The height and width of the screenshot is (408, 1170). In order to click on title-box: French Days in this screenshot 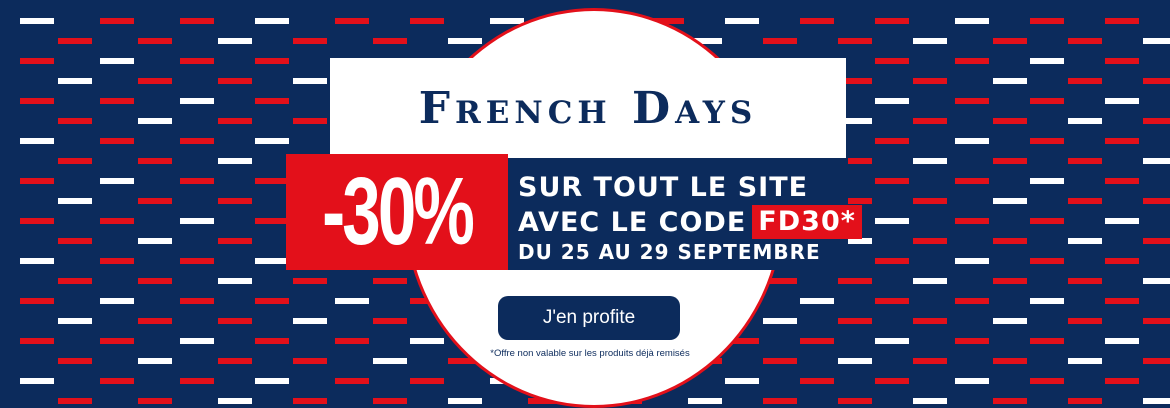, I will do `click(588, 108)`.